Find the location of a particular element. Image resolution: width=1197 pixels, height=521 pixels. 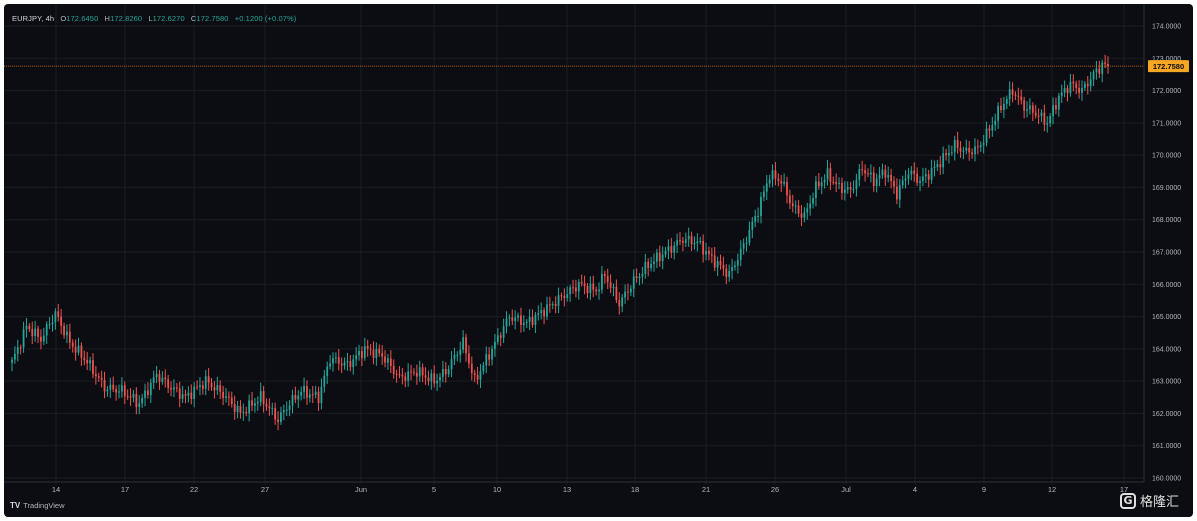

current-price-label: 172.7580 is located at coordinates (1168, 66).